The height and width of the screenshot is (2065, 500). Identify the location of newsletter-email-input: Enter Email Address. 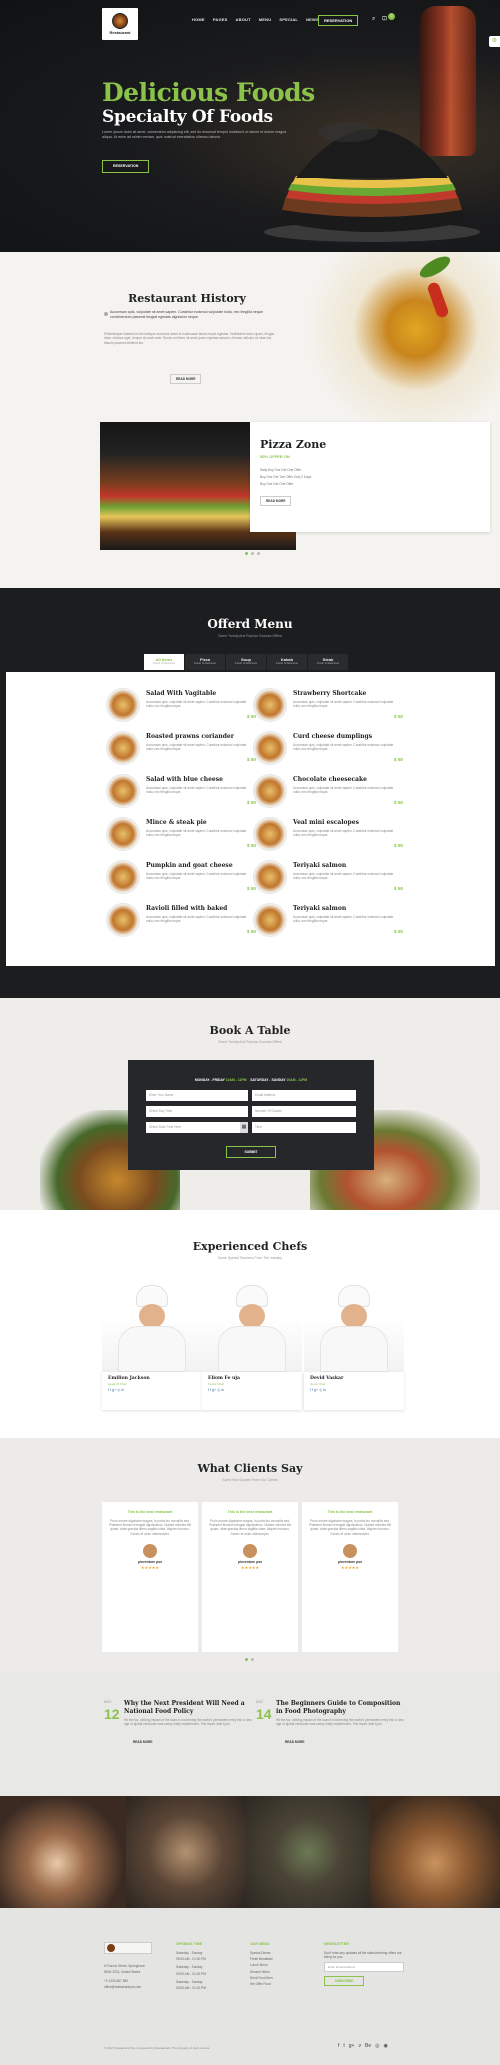
(364, 1967).